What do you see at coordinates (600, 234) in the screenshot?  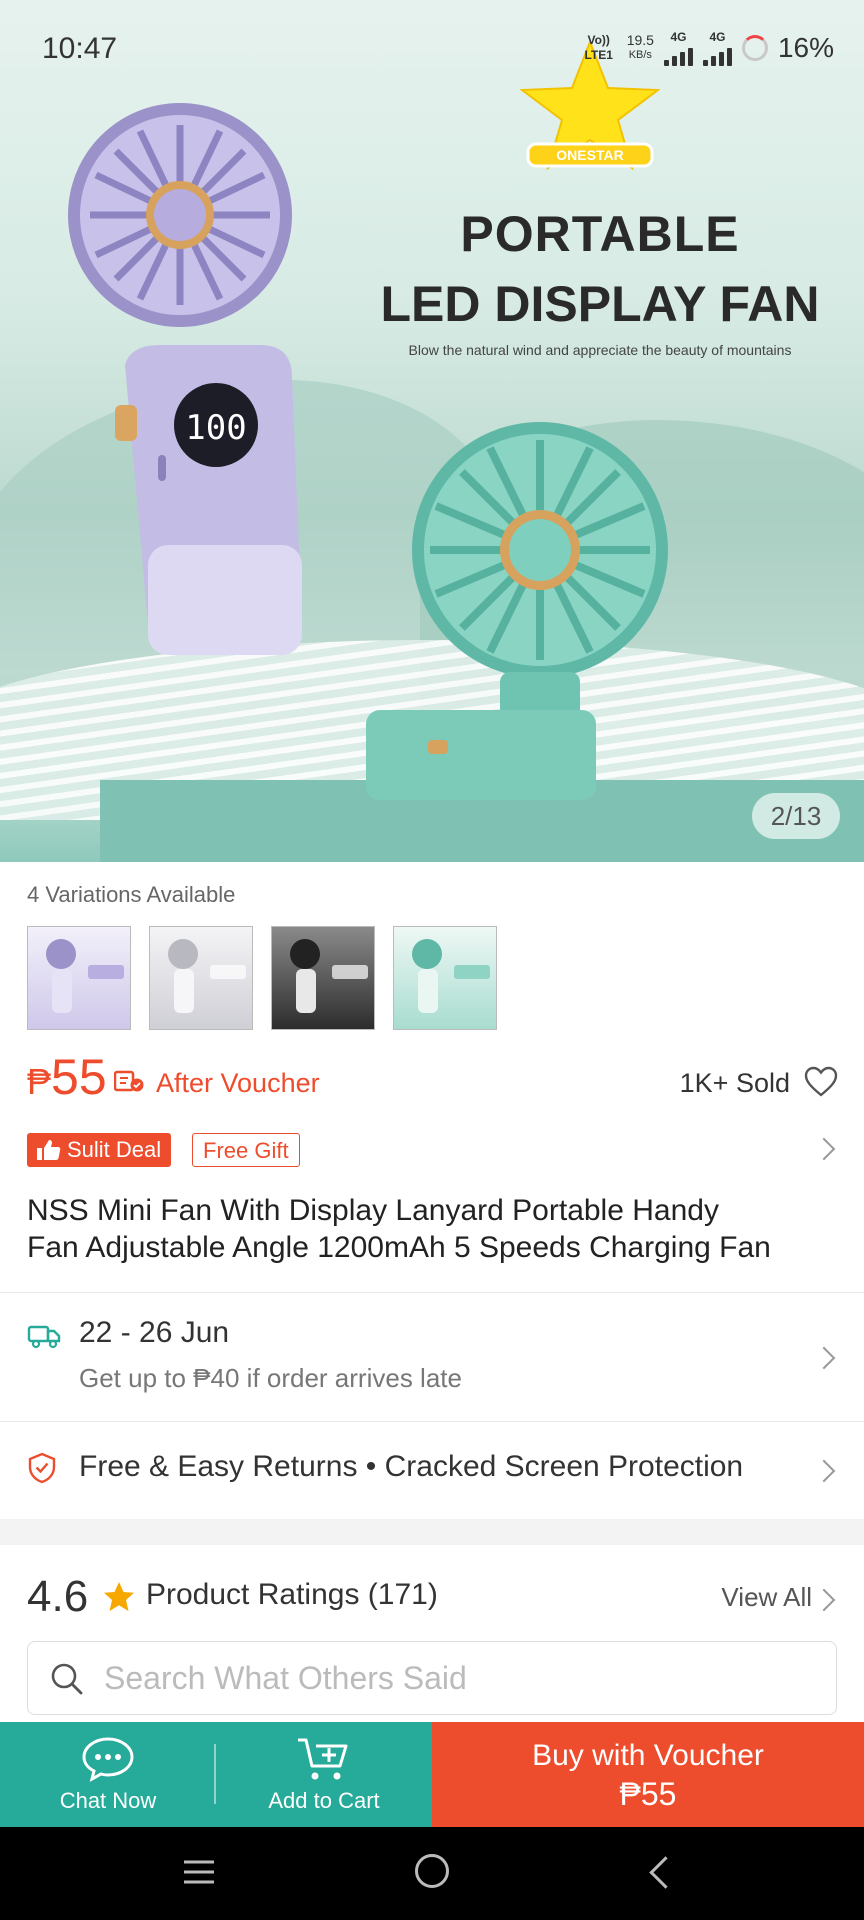 I see `hero-title-line1: PORTABLE` at bounding box center [600, 234].